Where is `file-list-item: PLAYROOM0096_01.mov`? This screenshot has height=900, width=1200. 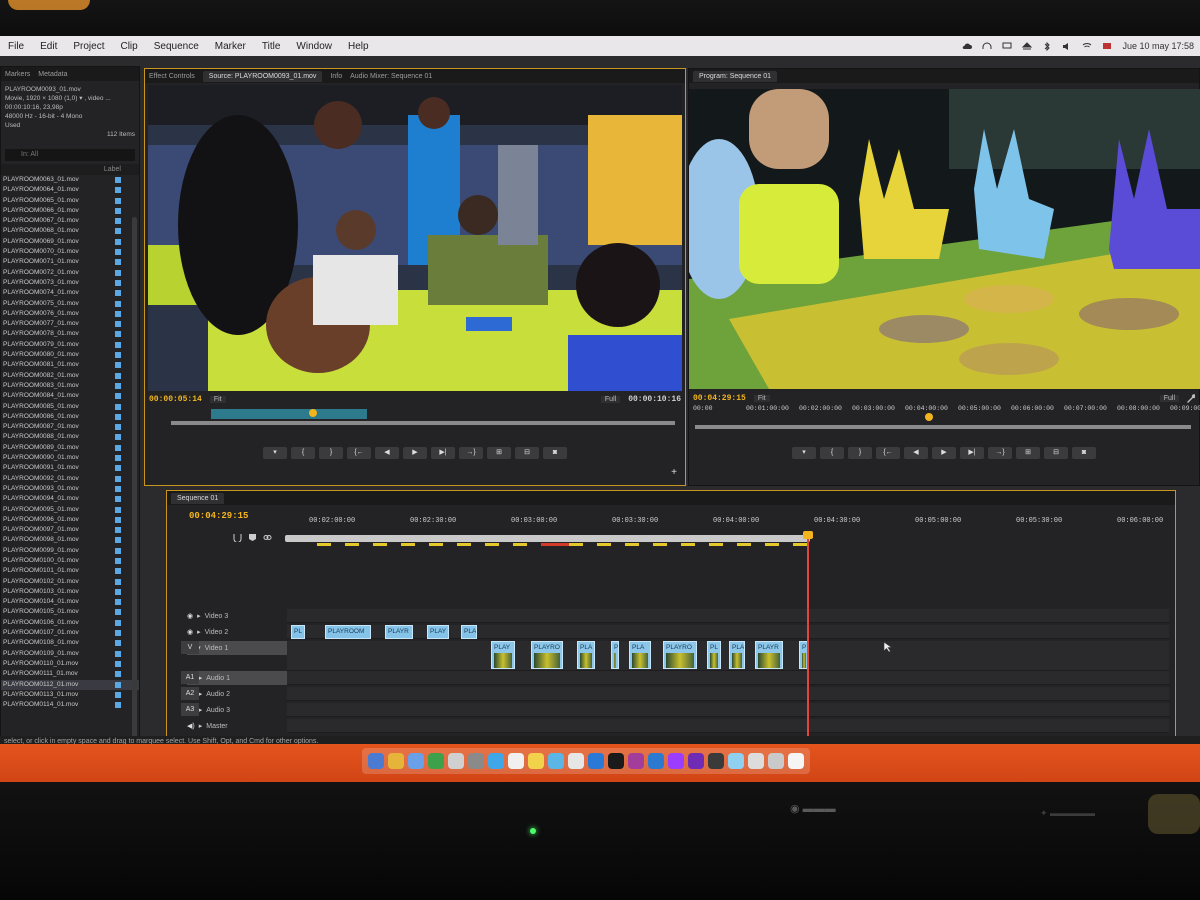
file-list-item: PLAYROOM0096_01.mov is located at coordinates (70, 520).